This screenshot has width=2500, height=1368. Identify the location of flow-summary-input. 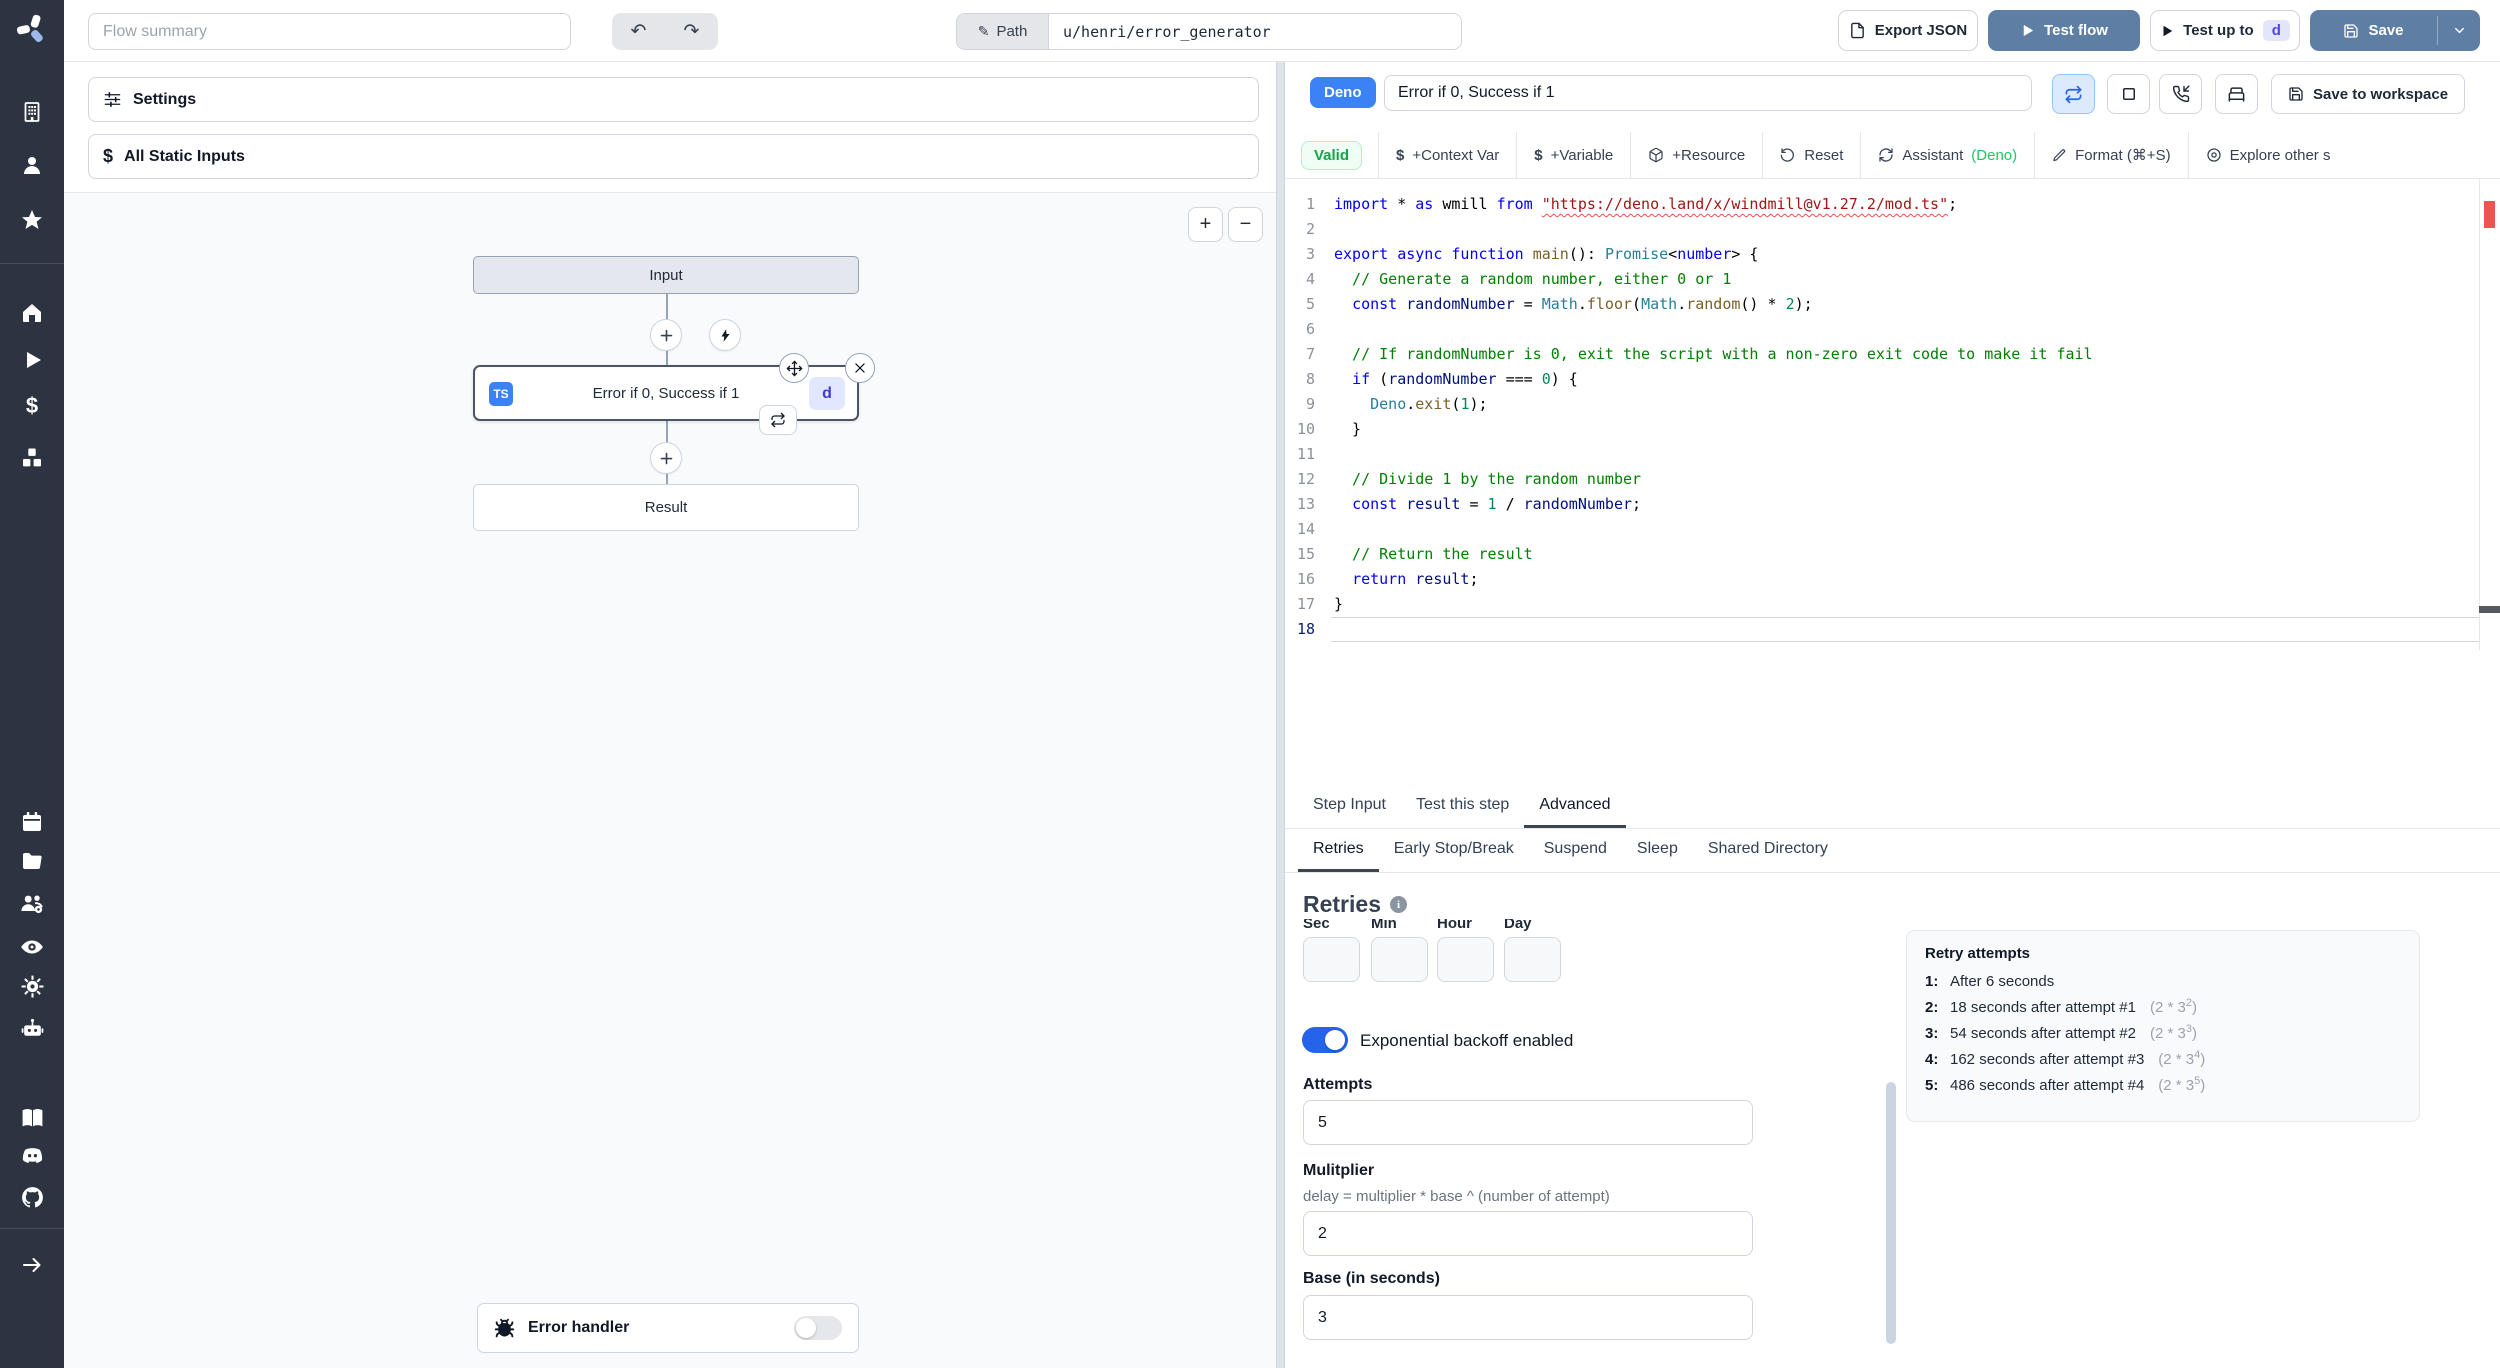
(329, 31).